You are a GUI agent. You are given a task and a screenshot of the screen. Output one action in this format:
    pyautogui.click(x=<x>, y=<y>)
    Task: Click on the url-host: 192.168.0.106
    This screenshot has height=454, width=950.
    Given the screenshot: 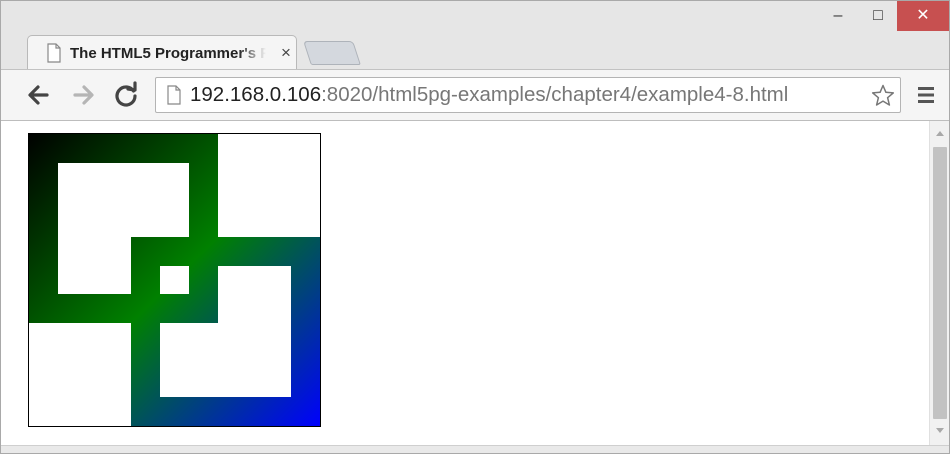 What is the action you would take?
    pyautogui.click(x=256, y=94)
    